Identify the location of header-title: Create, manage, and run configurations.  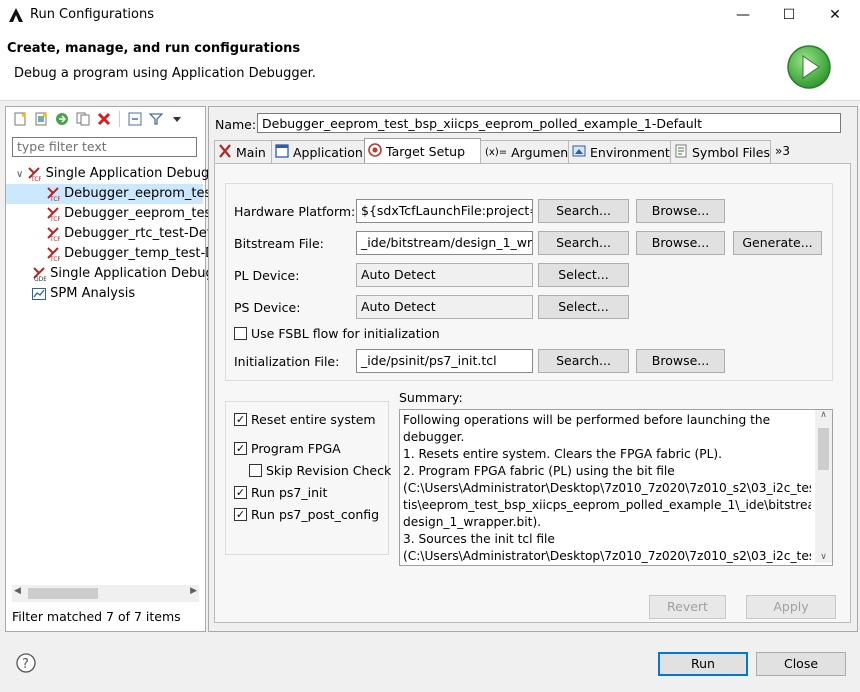
(154, 48).